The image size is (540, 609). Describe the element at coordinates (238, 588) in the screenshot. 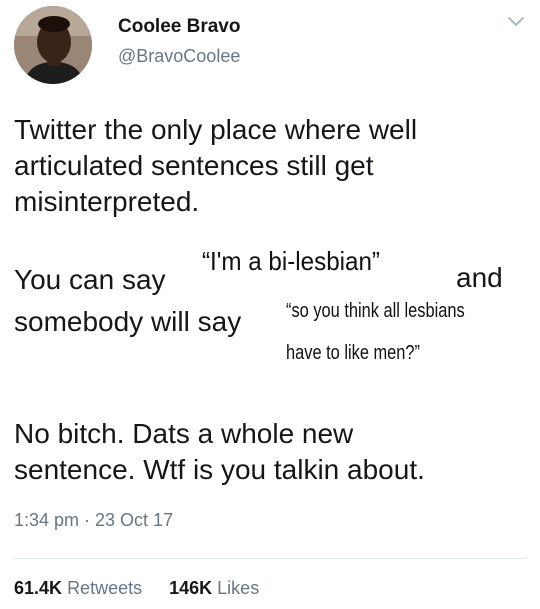

I see `likes-label: Likes` at that location.